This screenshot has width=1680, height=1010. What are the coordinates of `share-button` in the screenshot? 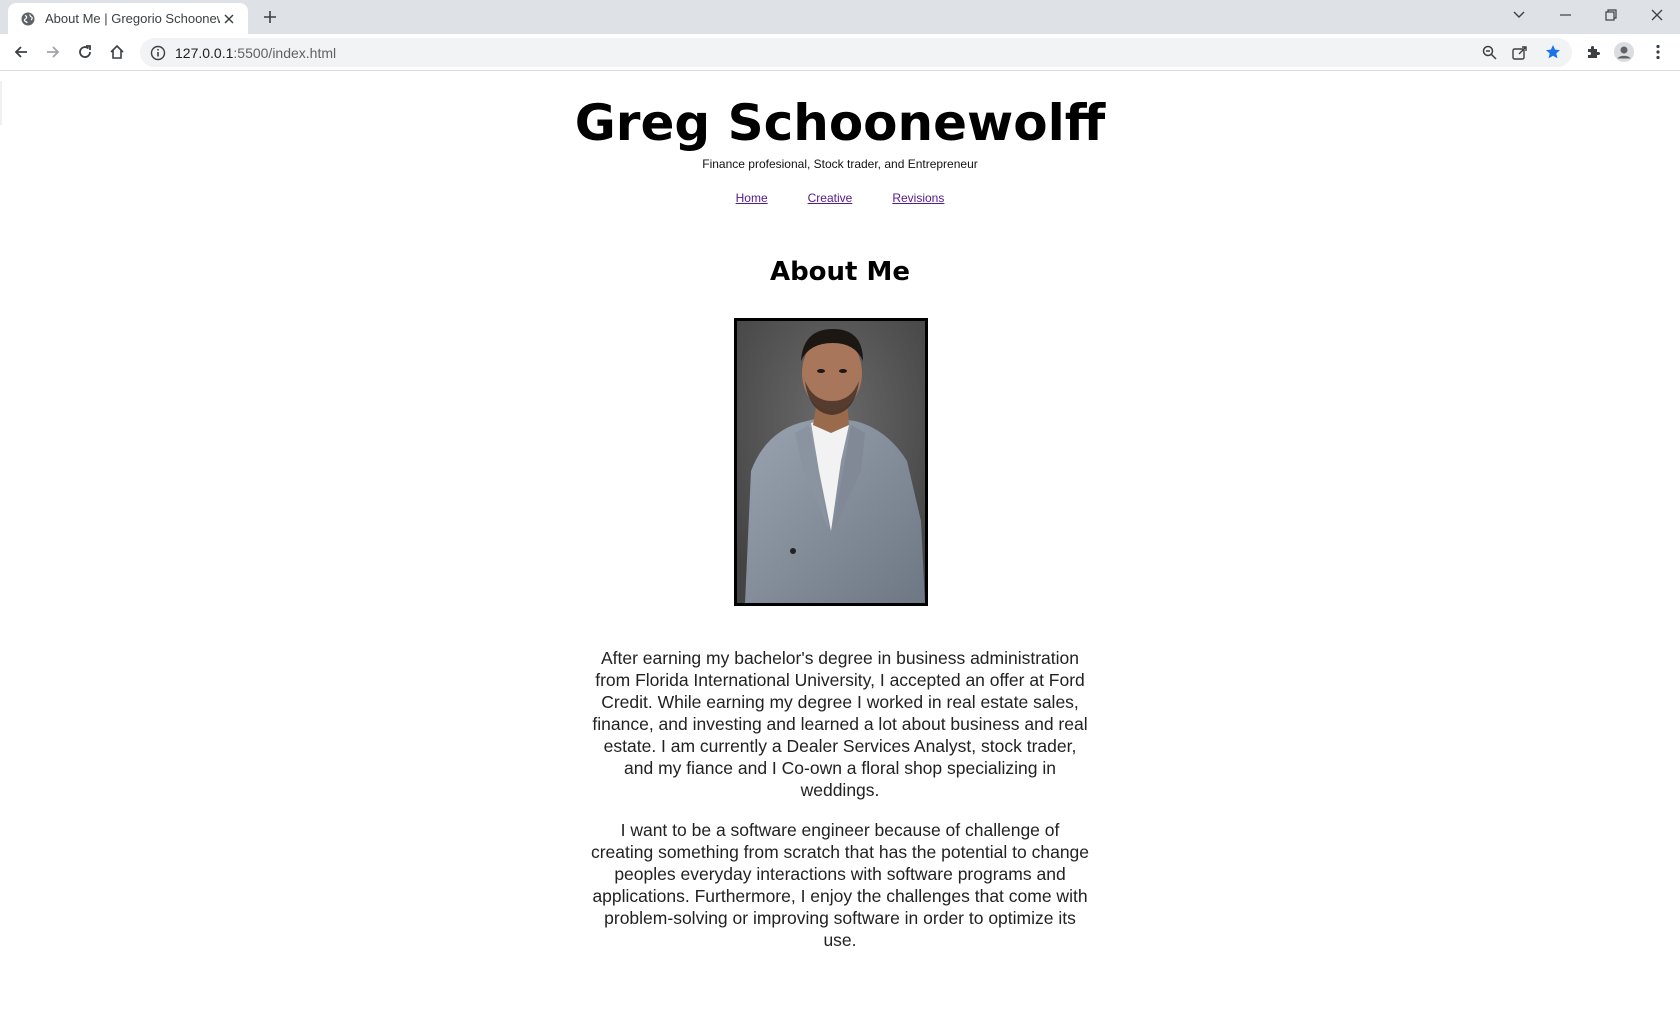 It's located at (1520, 52).